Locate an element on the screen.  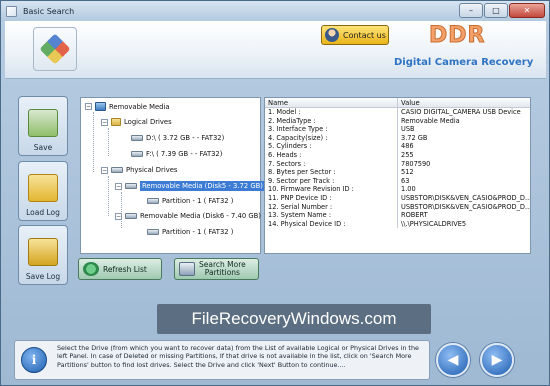
tree-root-label: Removable Media is located at coordinates (139, 106).